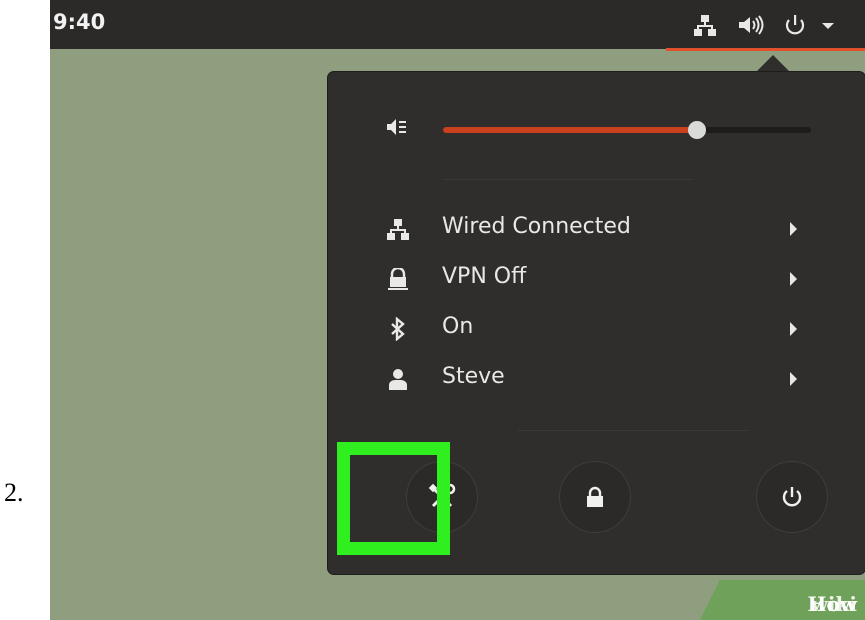 The width and height of the screenshot is (865, 620). Describe the element at coordinates (393, 498) in the screenshot. I see `settings-highlight-box` at that location.